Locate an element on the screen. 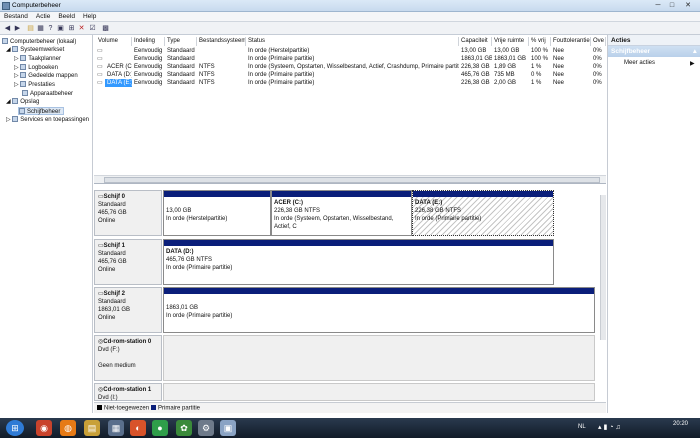 This screenshot has width=700, height=438. disk-icon: ▩ is located at coordinates (105, 28).